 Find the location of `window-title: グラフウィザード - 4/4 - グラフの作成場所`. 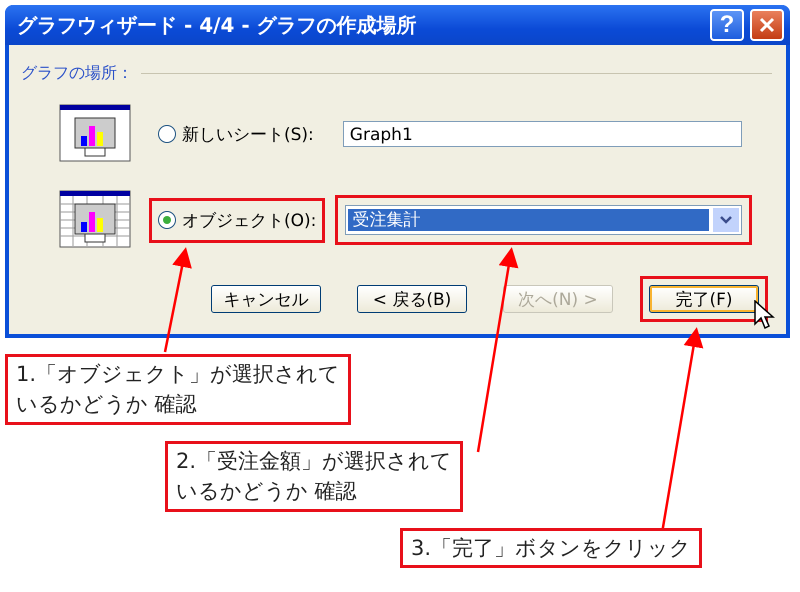

window-title: グラフウィザード - 4/4 - グラフの作成場所 is located at coordinates (217, 25).